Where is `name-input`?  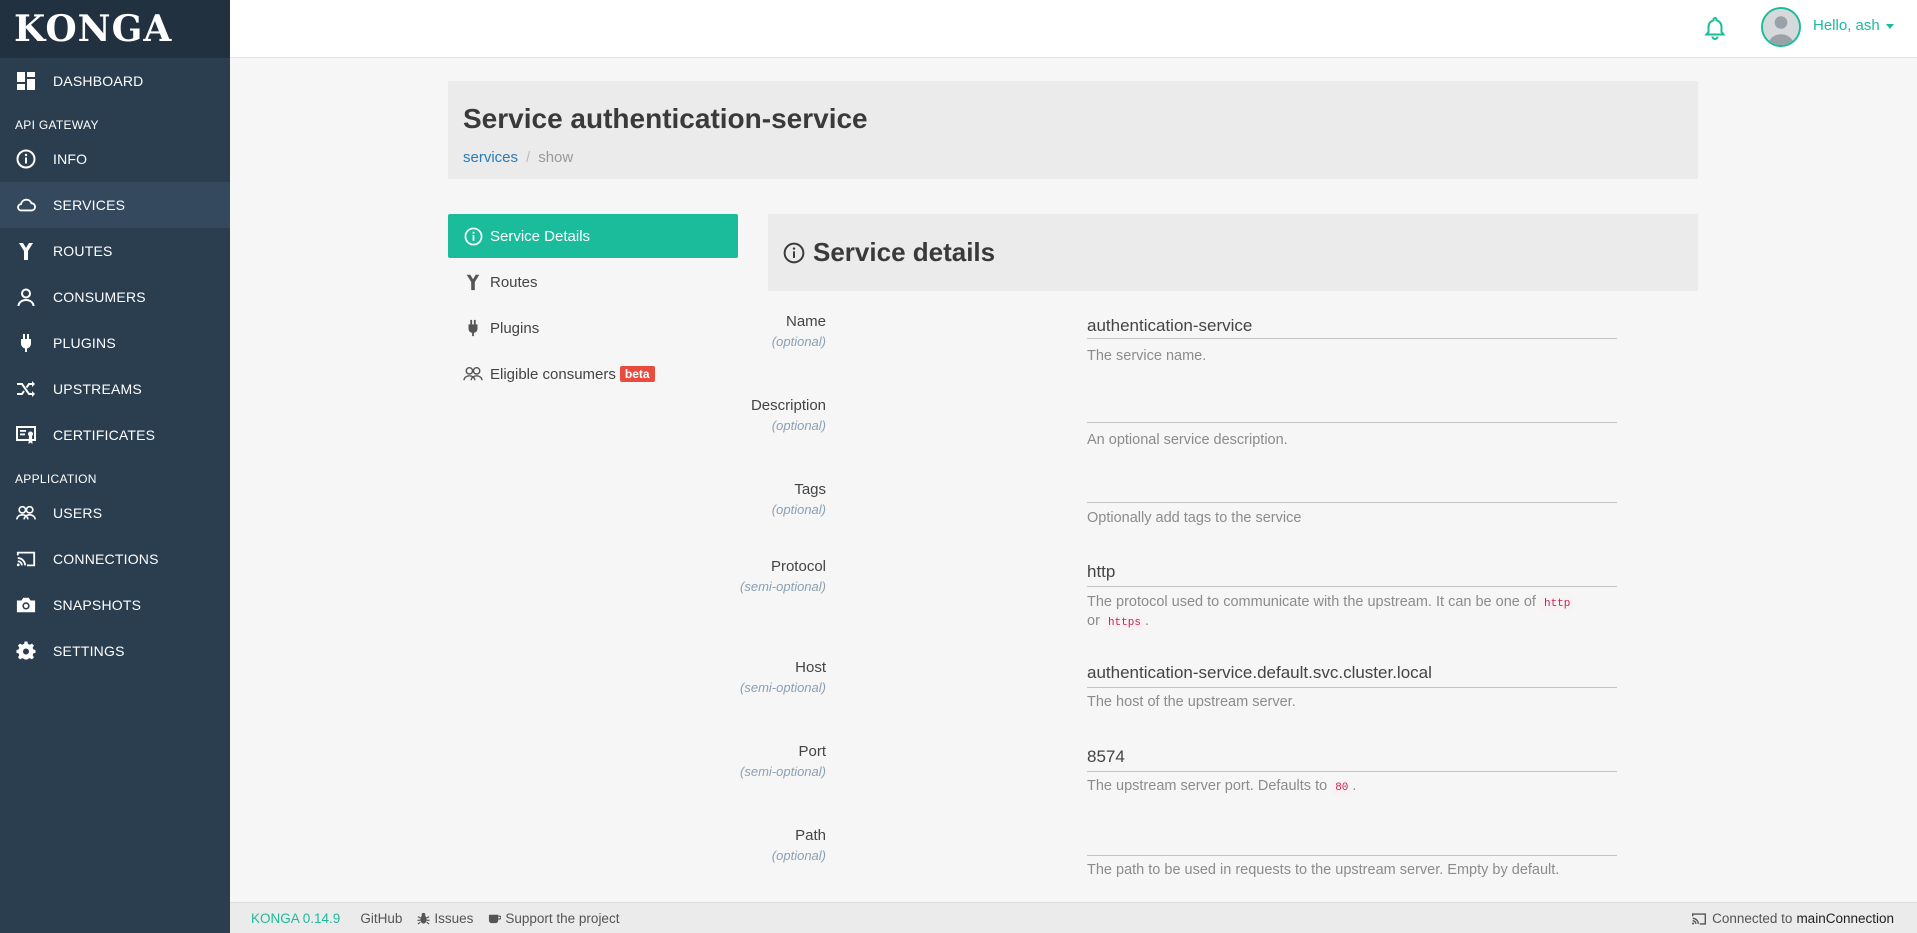
name-input is located at coordinates (1352, 326).